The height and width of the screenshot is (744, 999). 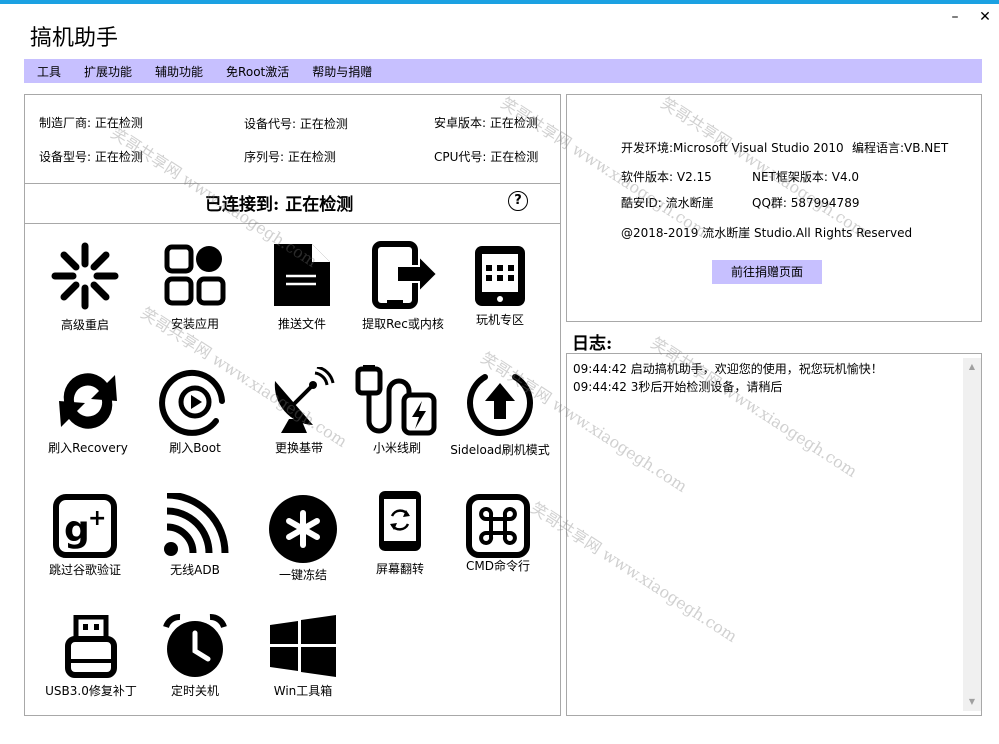 What do you see at coordinates (972, 367) in the screenshot?
I see `scroll-up-arrow-icon: ▲` at bounding box center [972, 367].